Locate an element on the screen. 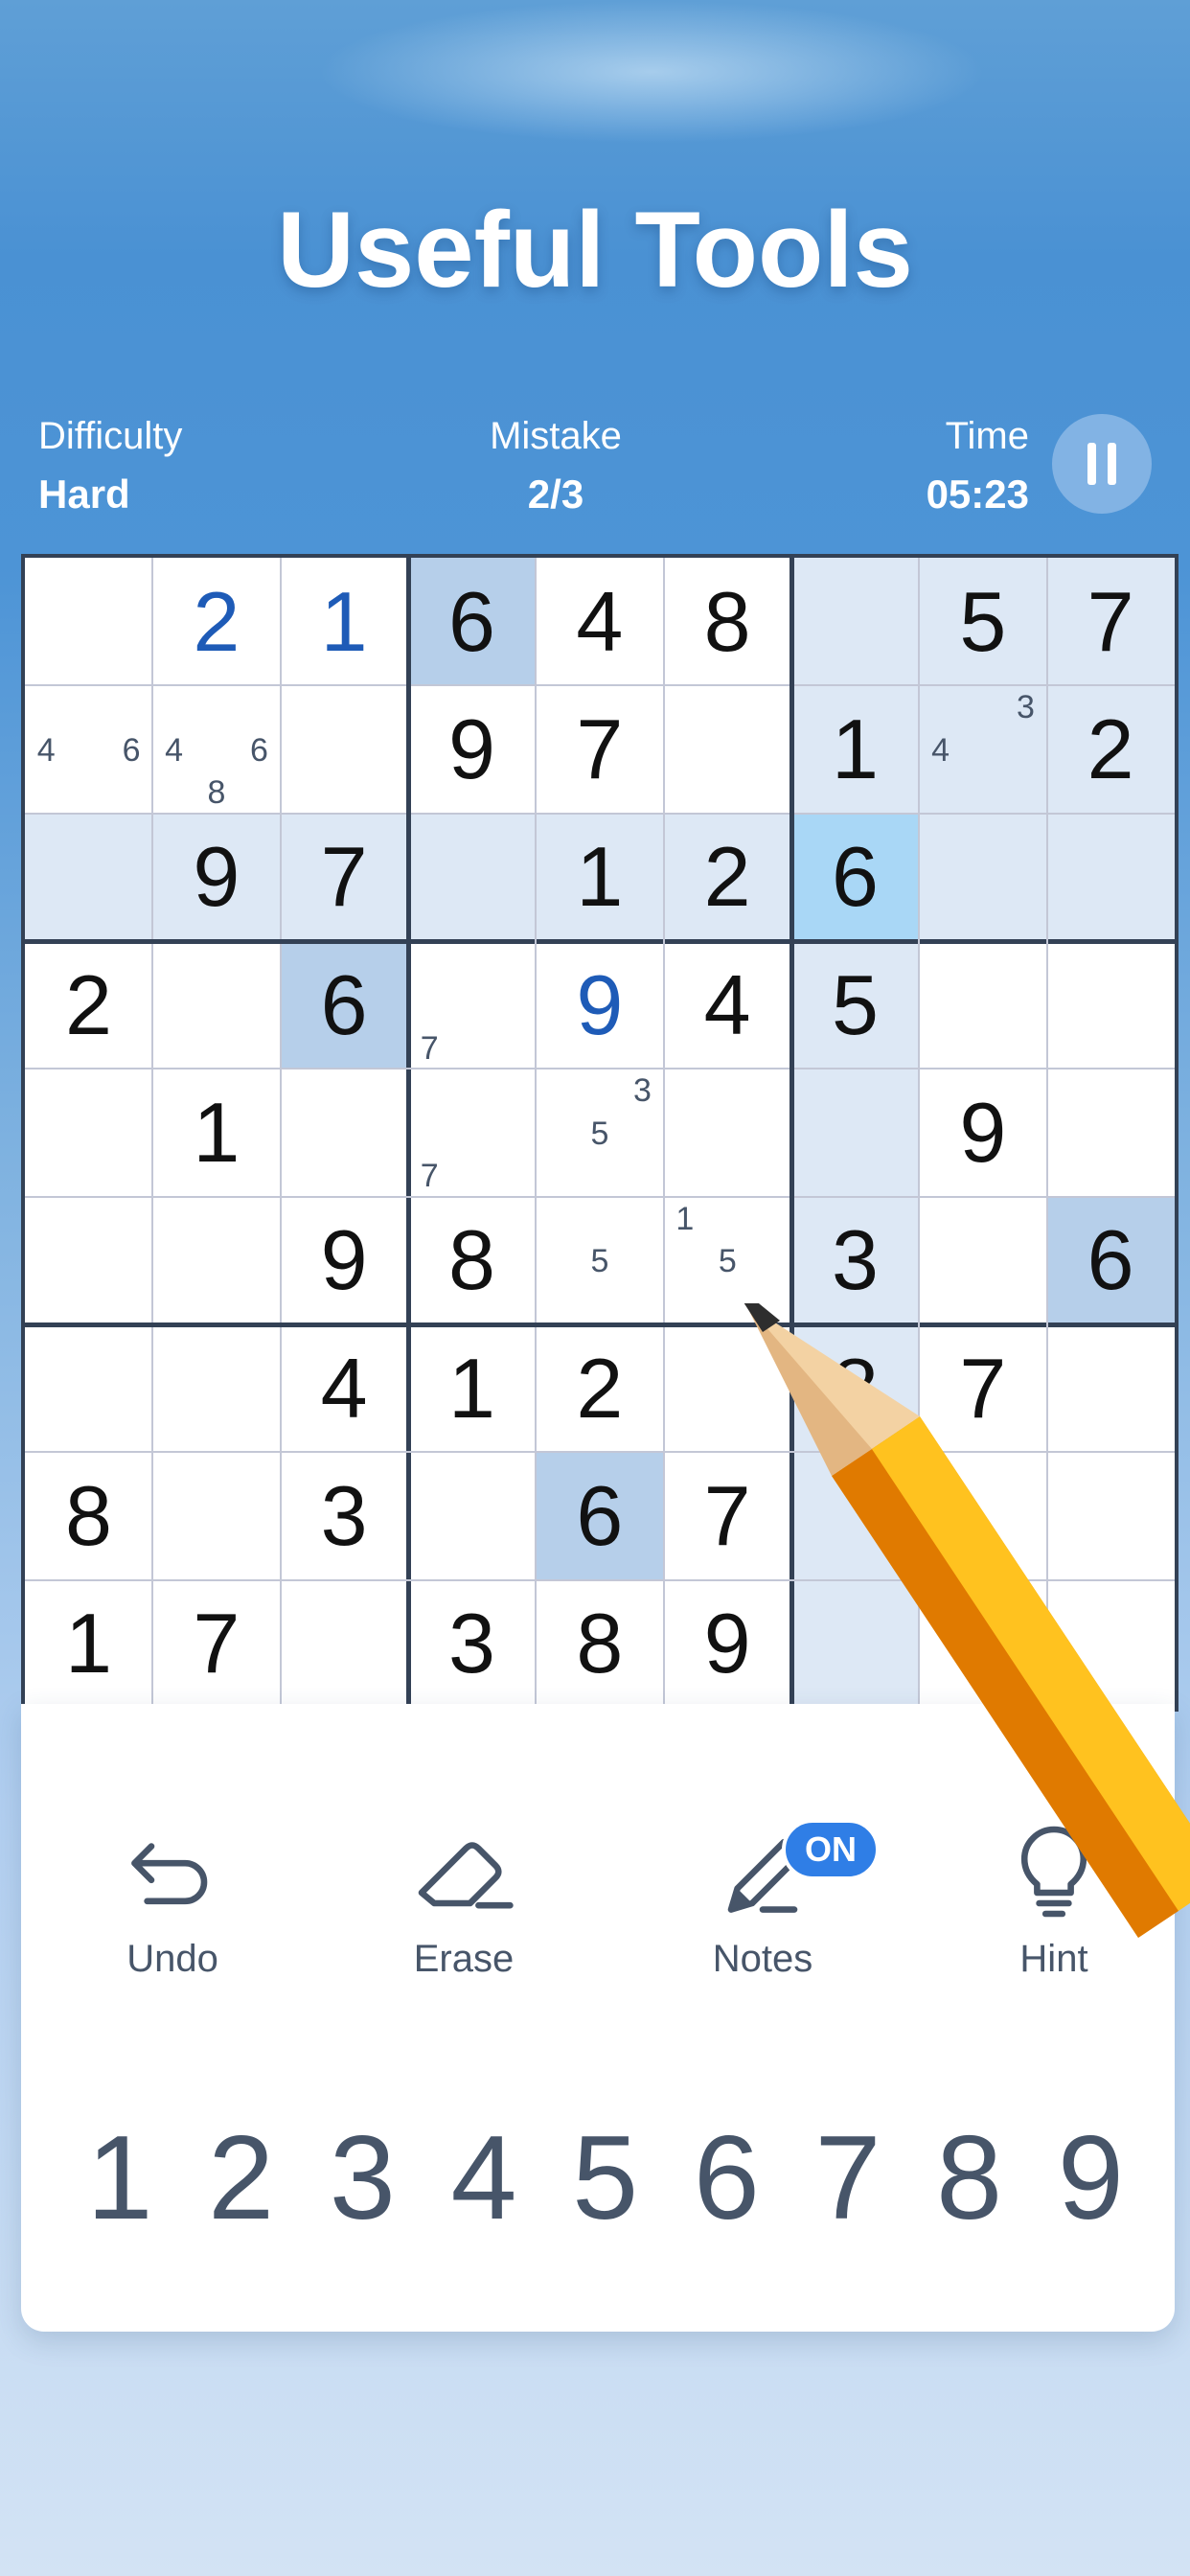 The width and height of the screenshot is (1190, 2576). number-key: 9 is located at coordinates (1091, 2178).